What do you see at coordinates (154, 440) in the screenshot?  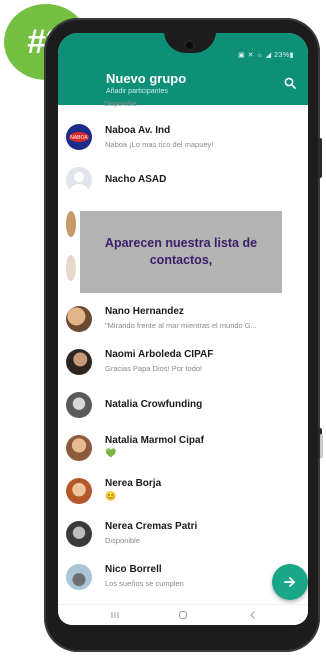 I see `contact-name: Natalia Marmol Cipaf` at bounding box center [154, 440].